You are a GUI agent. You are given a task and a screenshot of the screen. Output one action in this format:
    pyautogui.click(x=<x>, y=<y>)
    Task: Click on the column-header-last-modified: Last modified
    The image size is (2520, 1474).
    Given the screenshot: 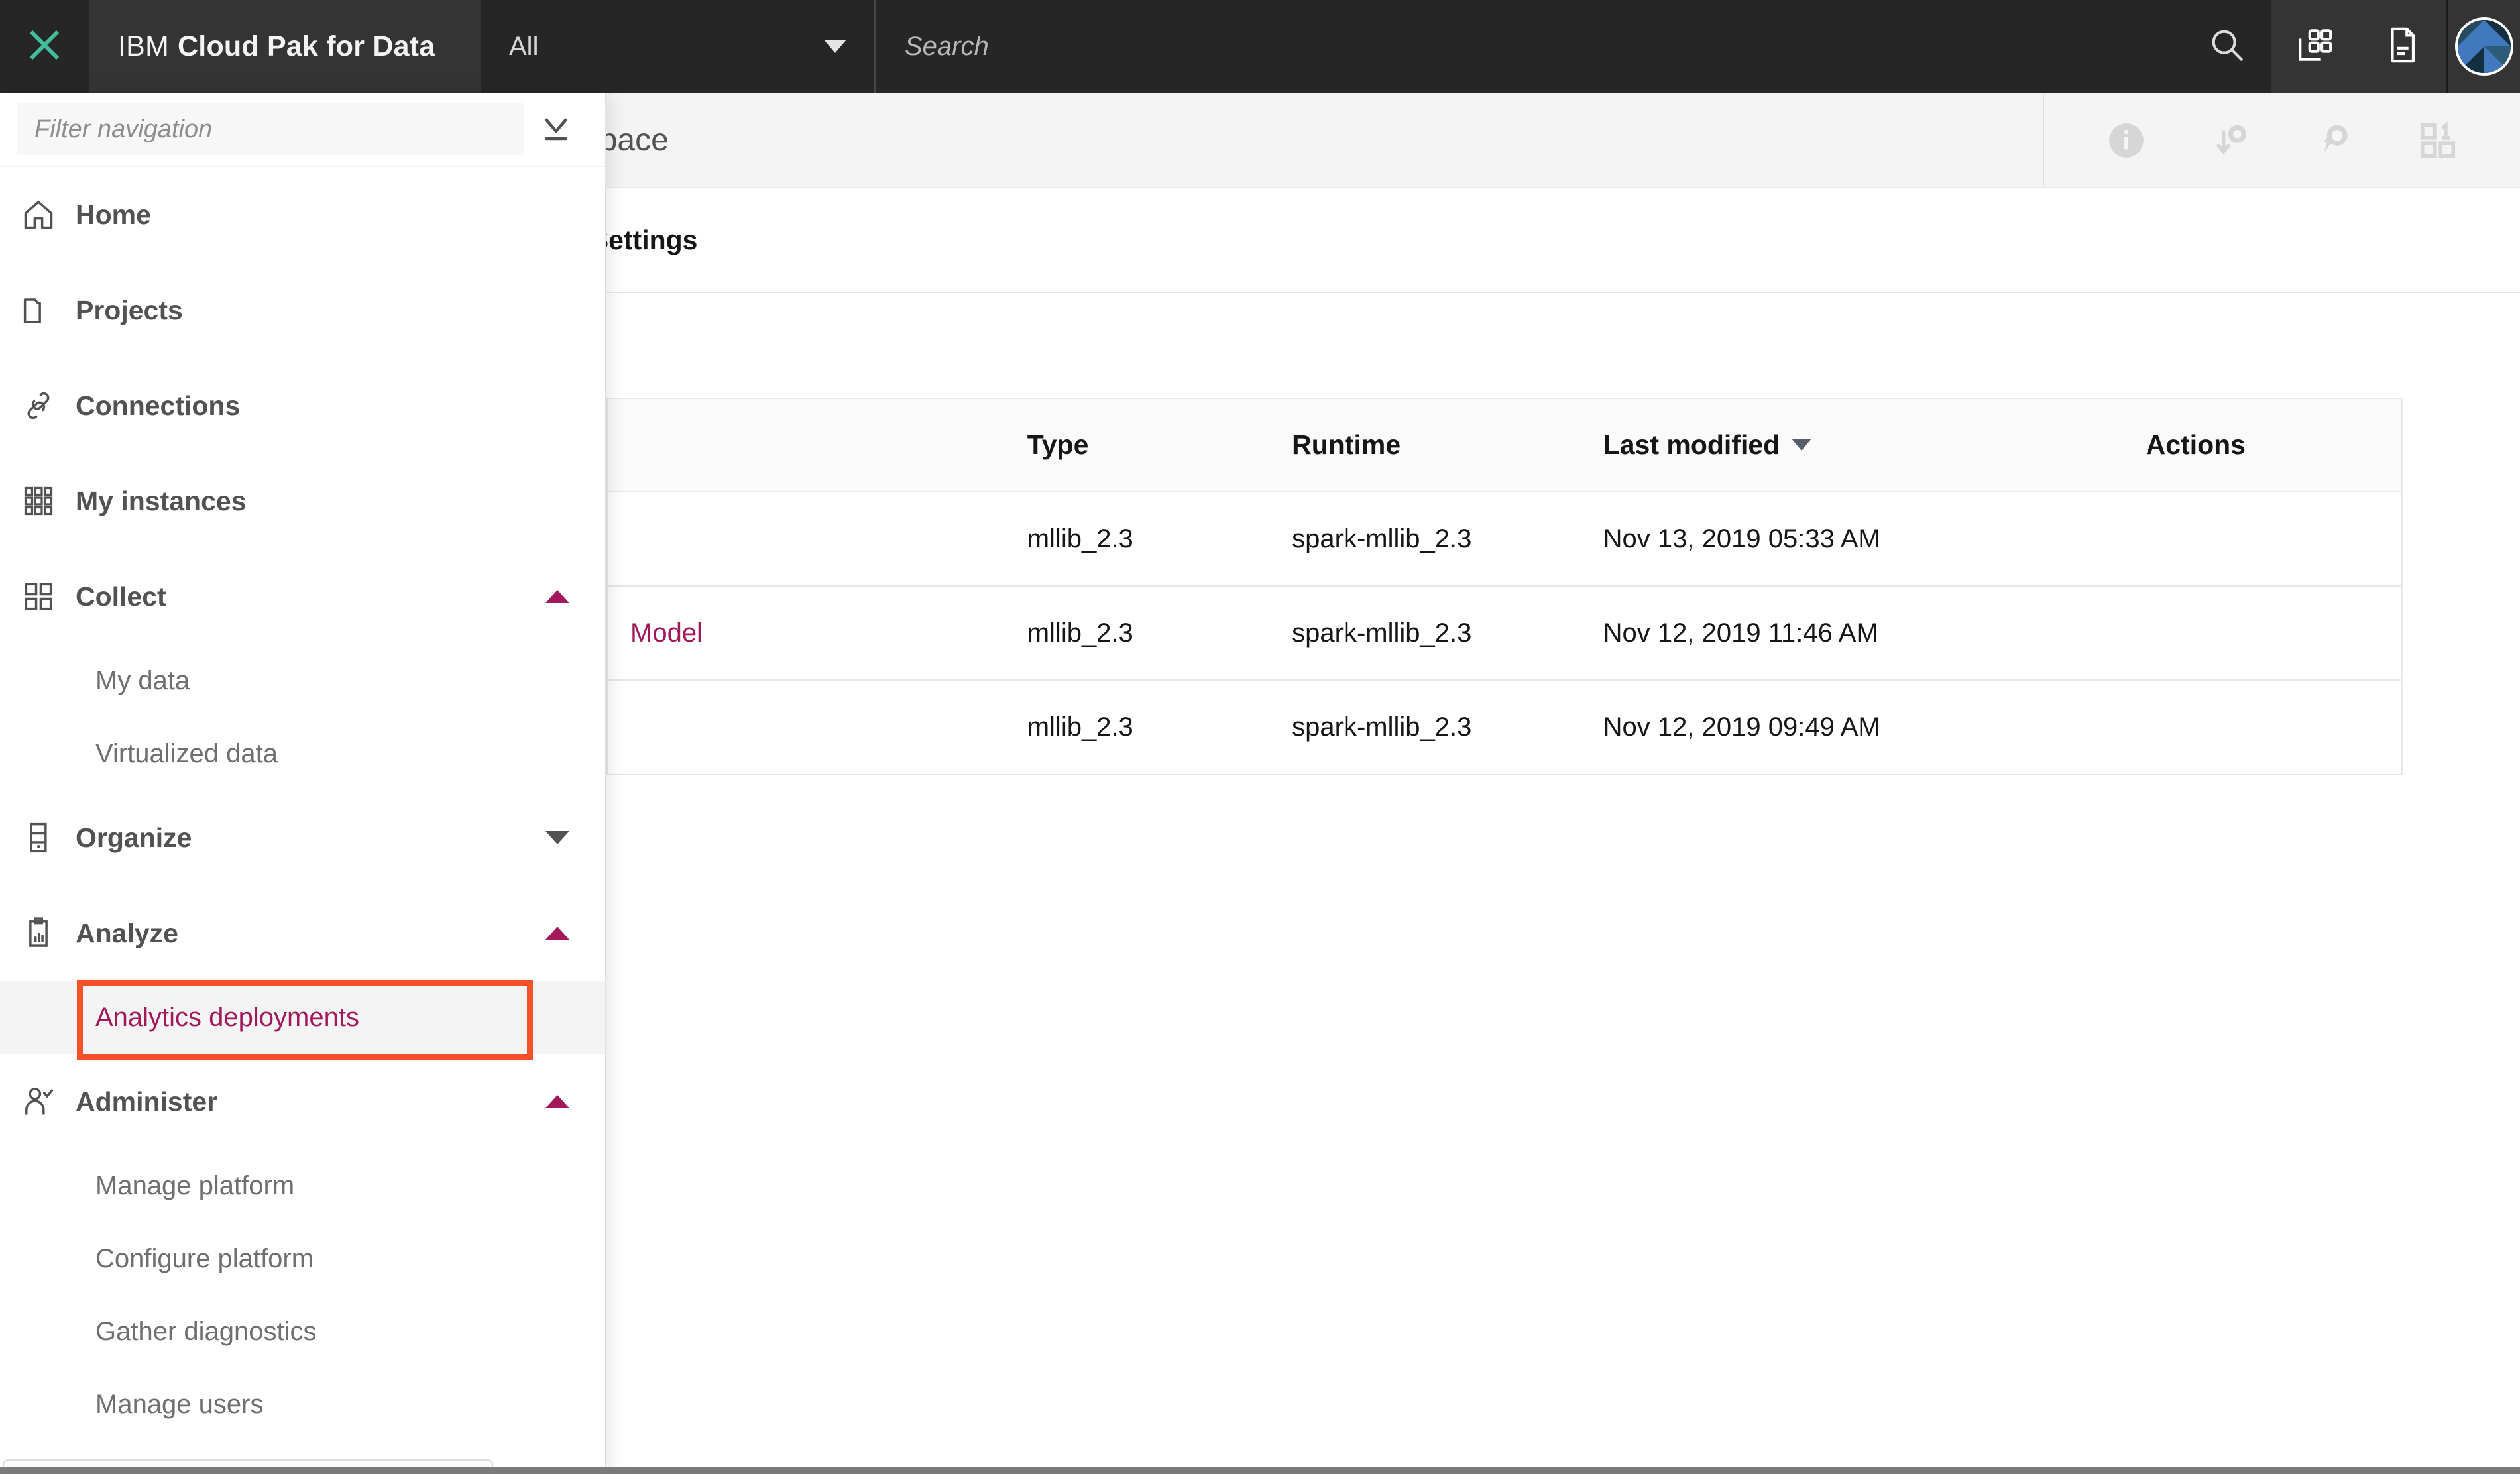 What is the action you would take?
    pyautogui.click(x=1852, y=445)
    